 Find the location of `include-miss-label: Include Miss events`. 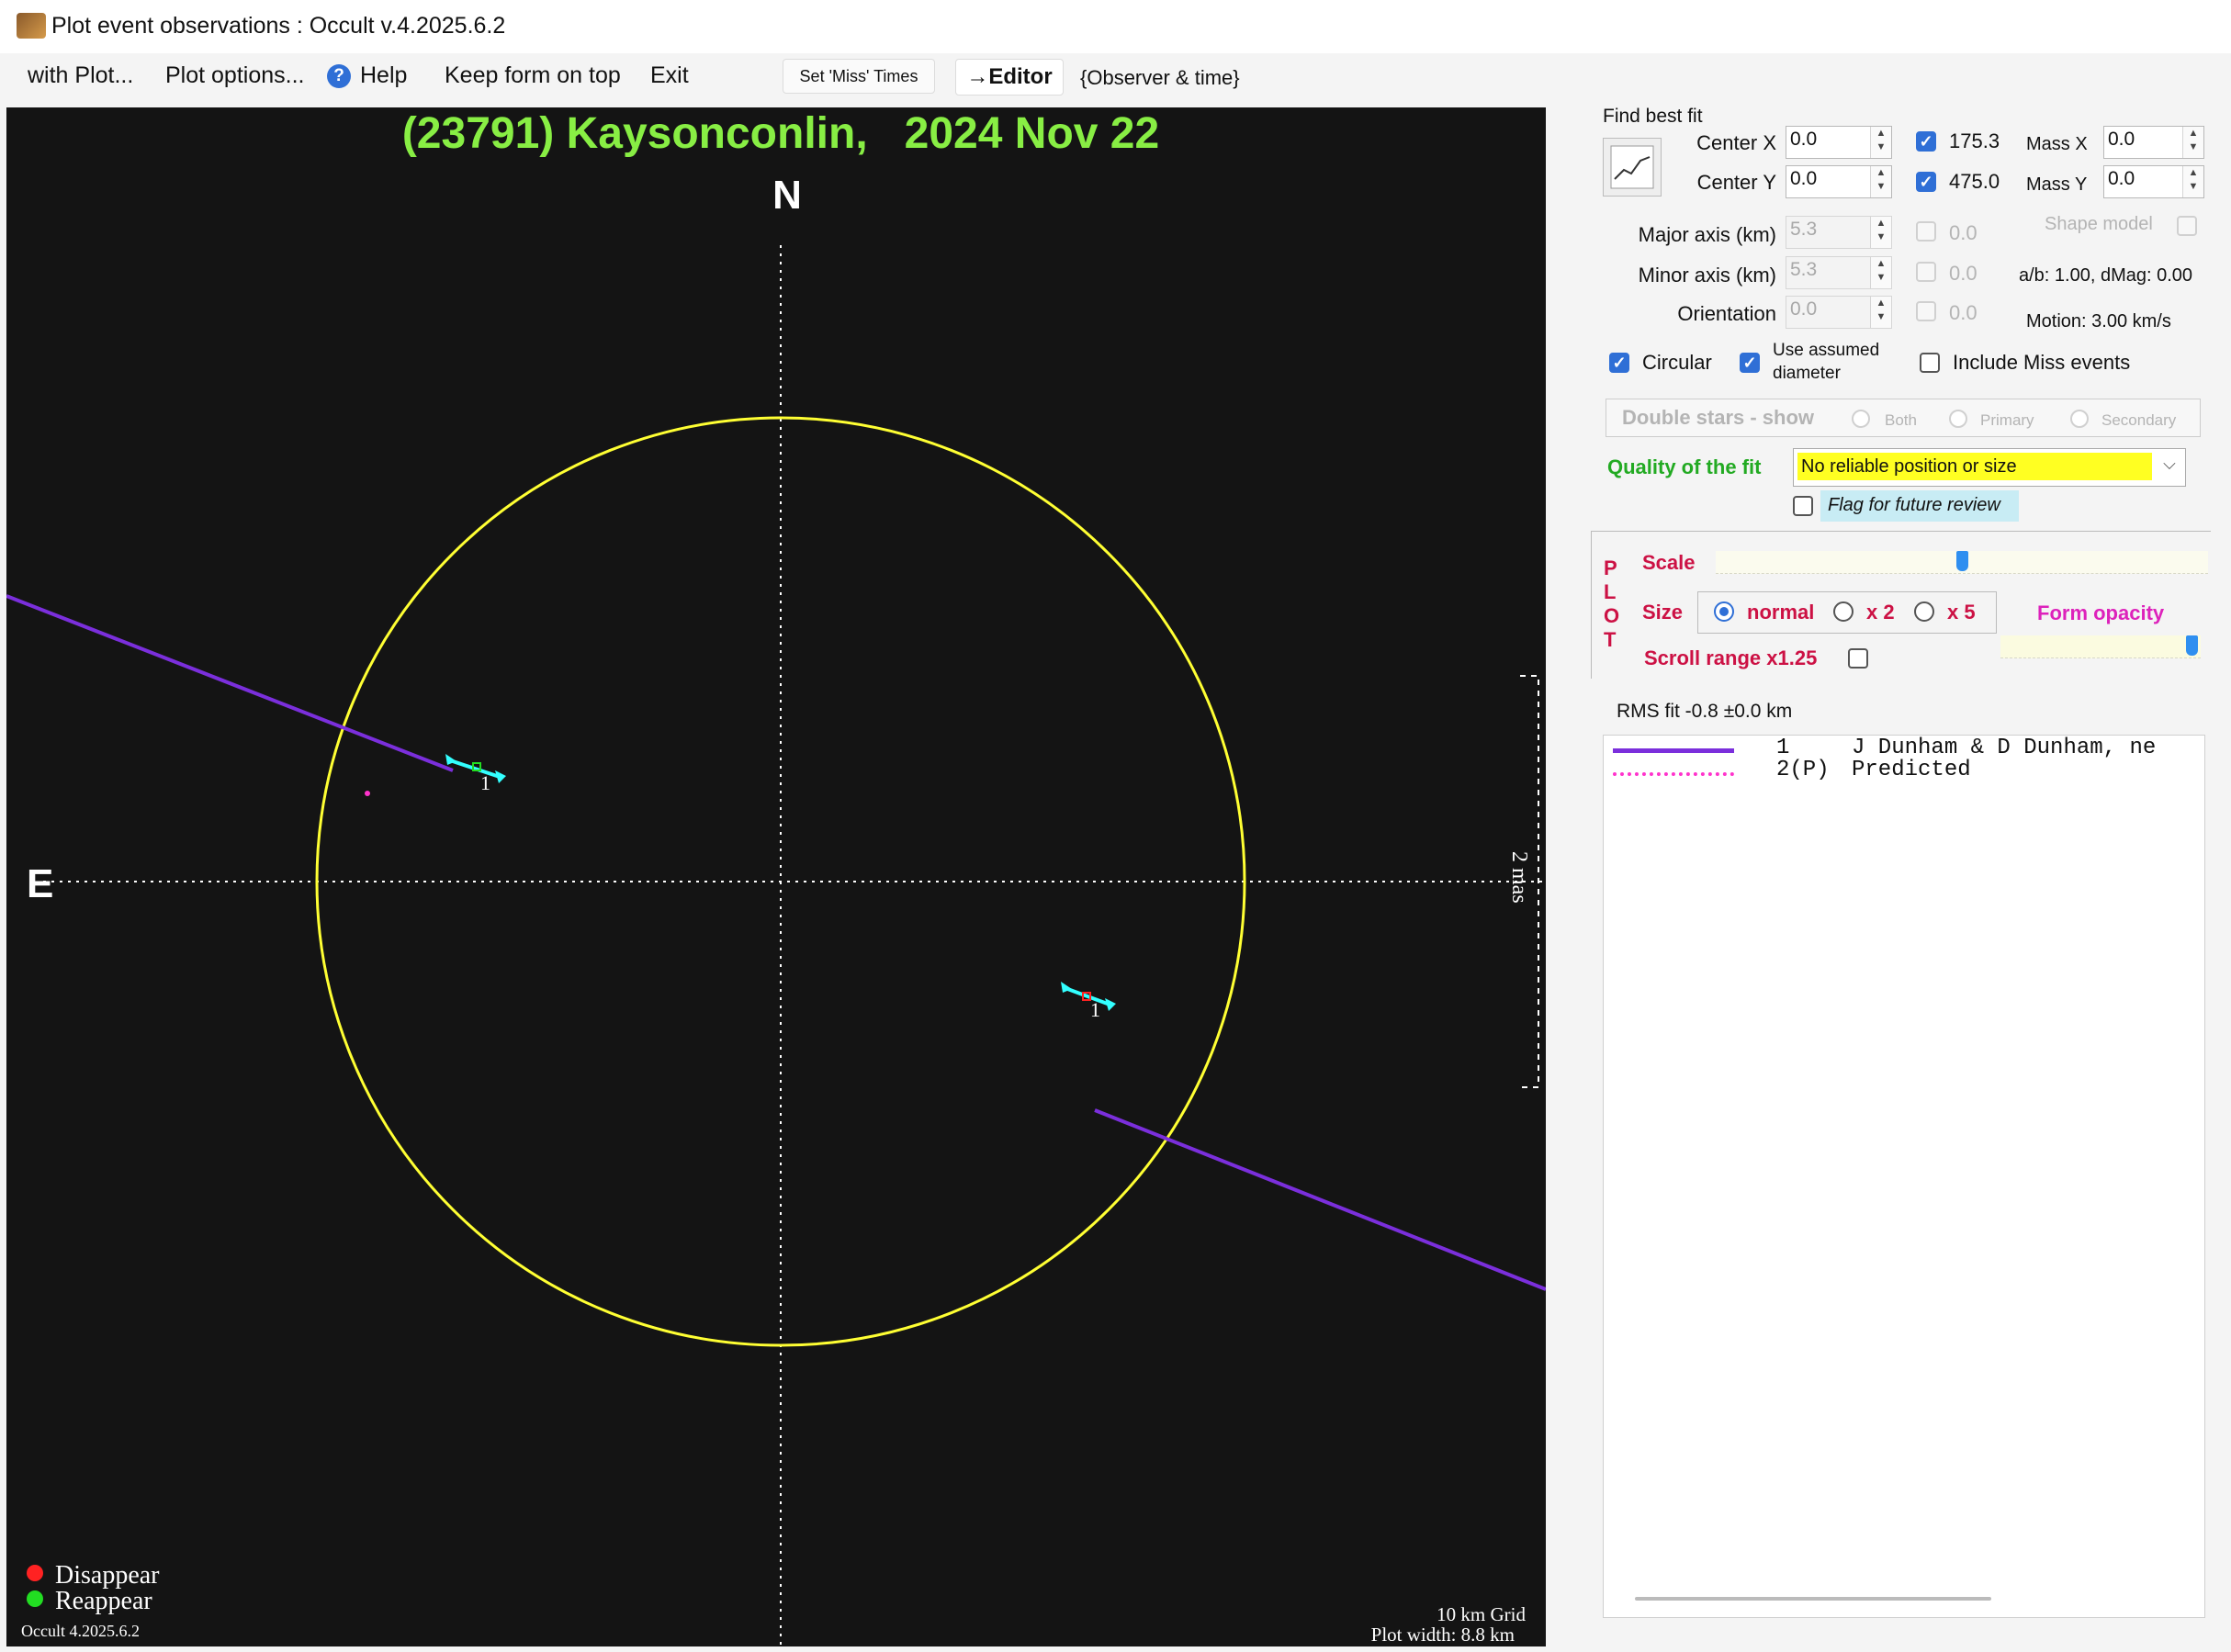

include-miss-label: Include Miss events is located at coordinates (2042, 362).